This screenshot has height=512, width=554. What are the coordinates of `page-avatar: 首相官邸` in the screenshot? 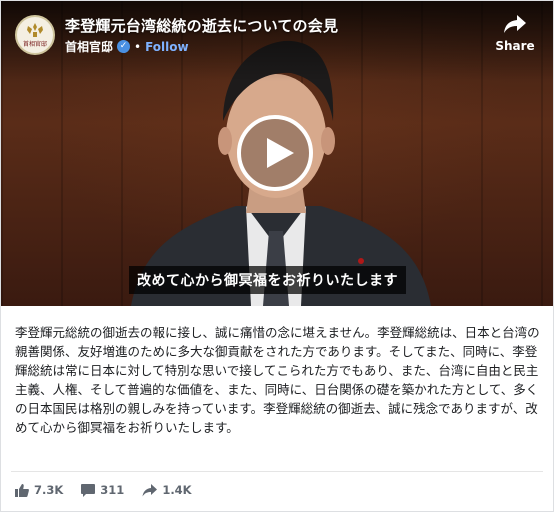 It's located at (35, 35).